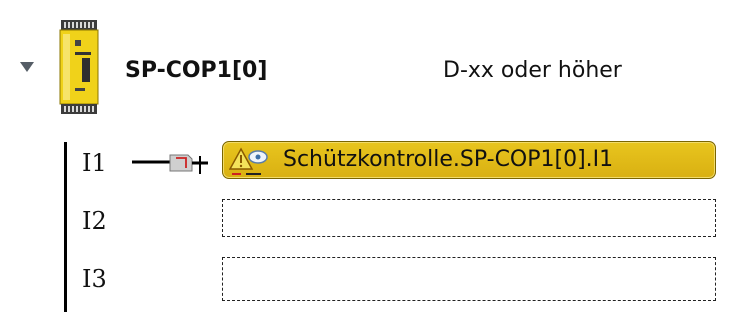 The height and width of the screenshot is (312, 755). Describe the element at coordinates (196, 70) in the screenshot. I see `module-name: SP-COP1[0]` at that location.